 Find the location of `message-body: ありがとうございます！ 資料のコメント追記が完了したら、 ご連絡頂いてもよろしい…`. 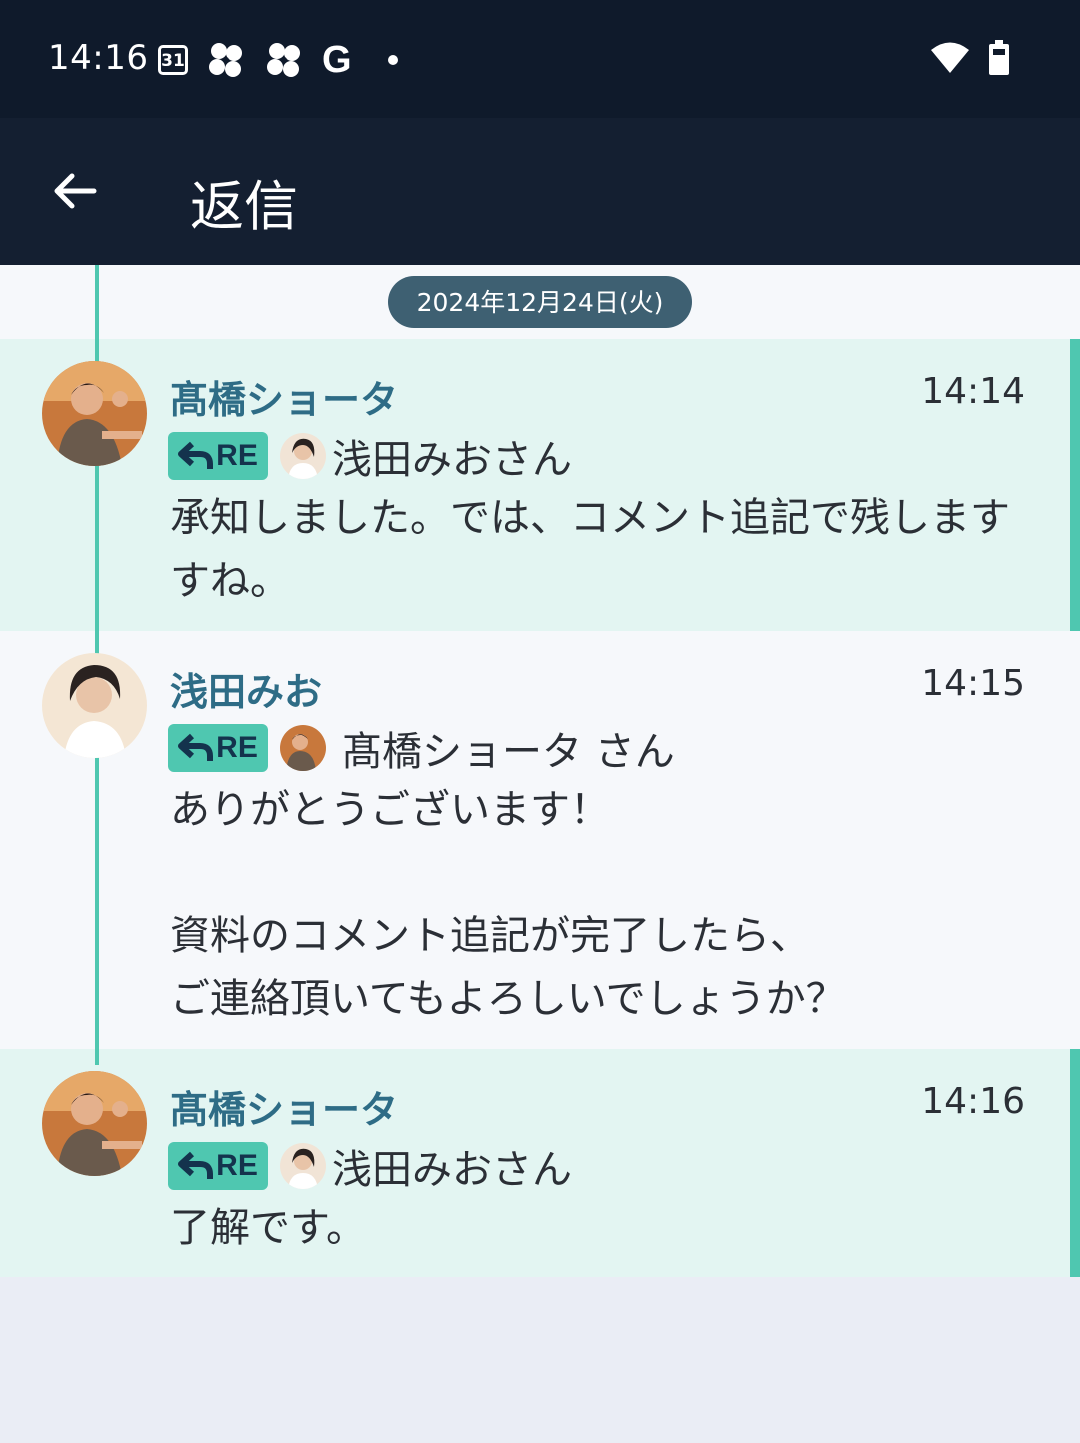

message-body: ありがとうございます！ 資料のコメント追記が完了したら、 ご連絡頂いてもよろしい… is located at coordinates (508, 904).